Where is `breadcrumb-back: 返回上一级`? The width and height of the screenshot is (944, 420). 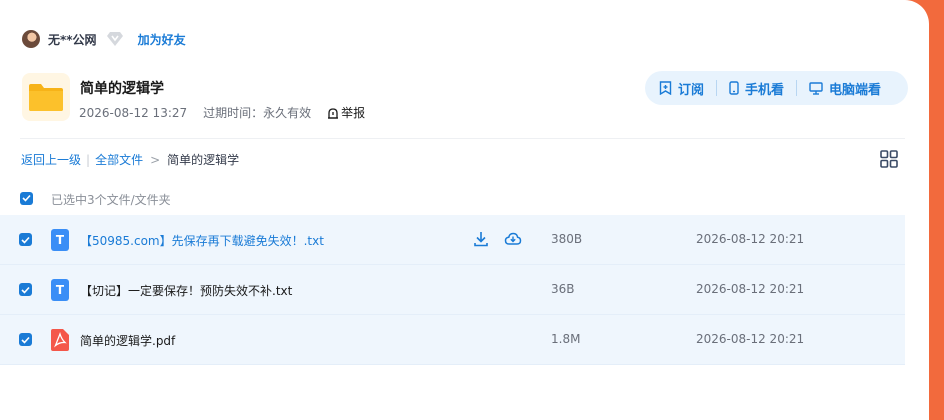 breadcrumb-back: 返回上一级 is located at coordinates (51, 159).